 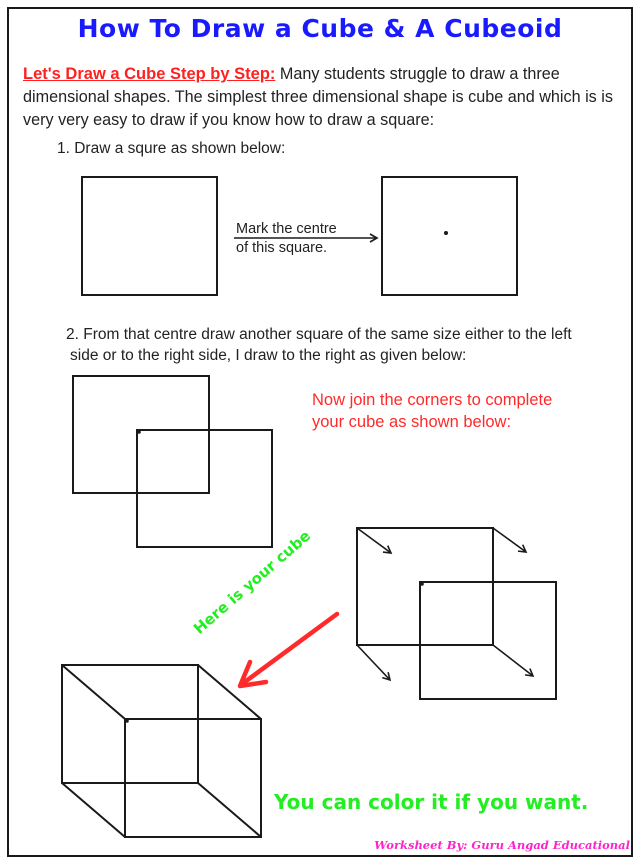 I want to click on cube-edge-top-left, so click(x=93, y=692).